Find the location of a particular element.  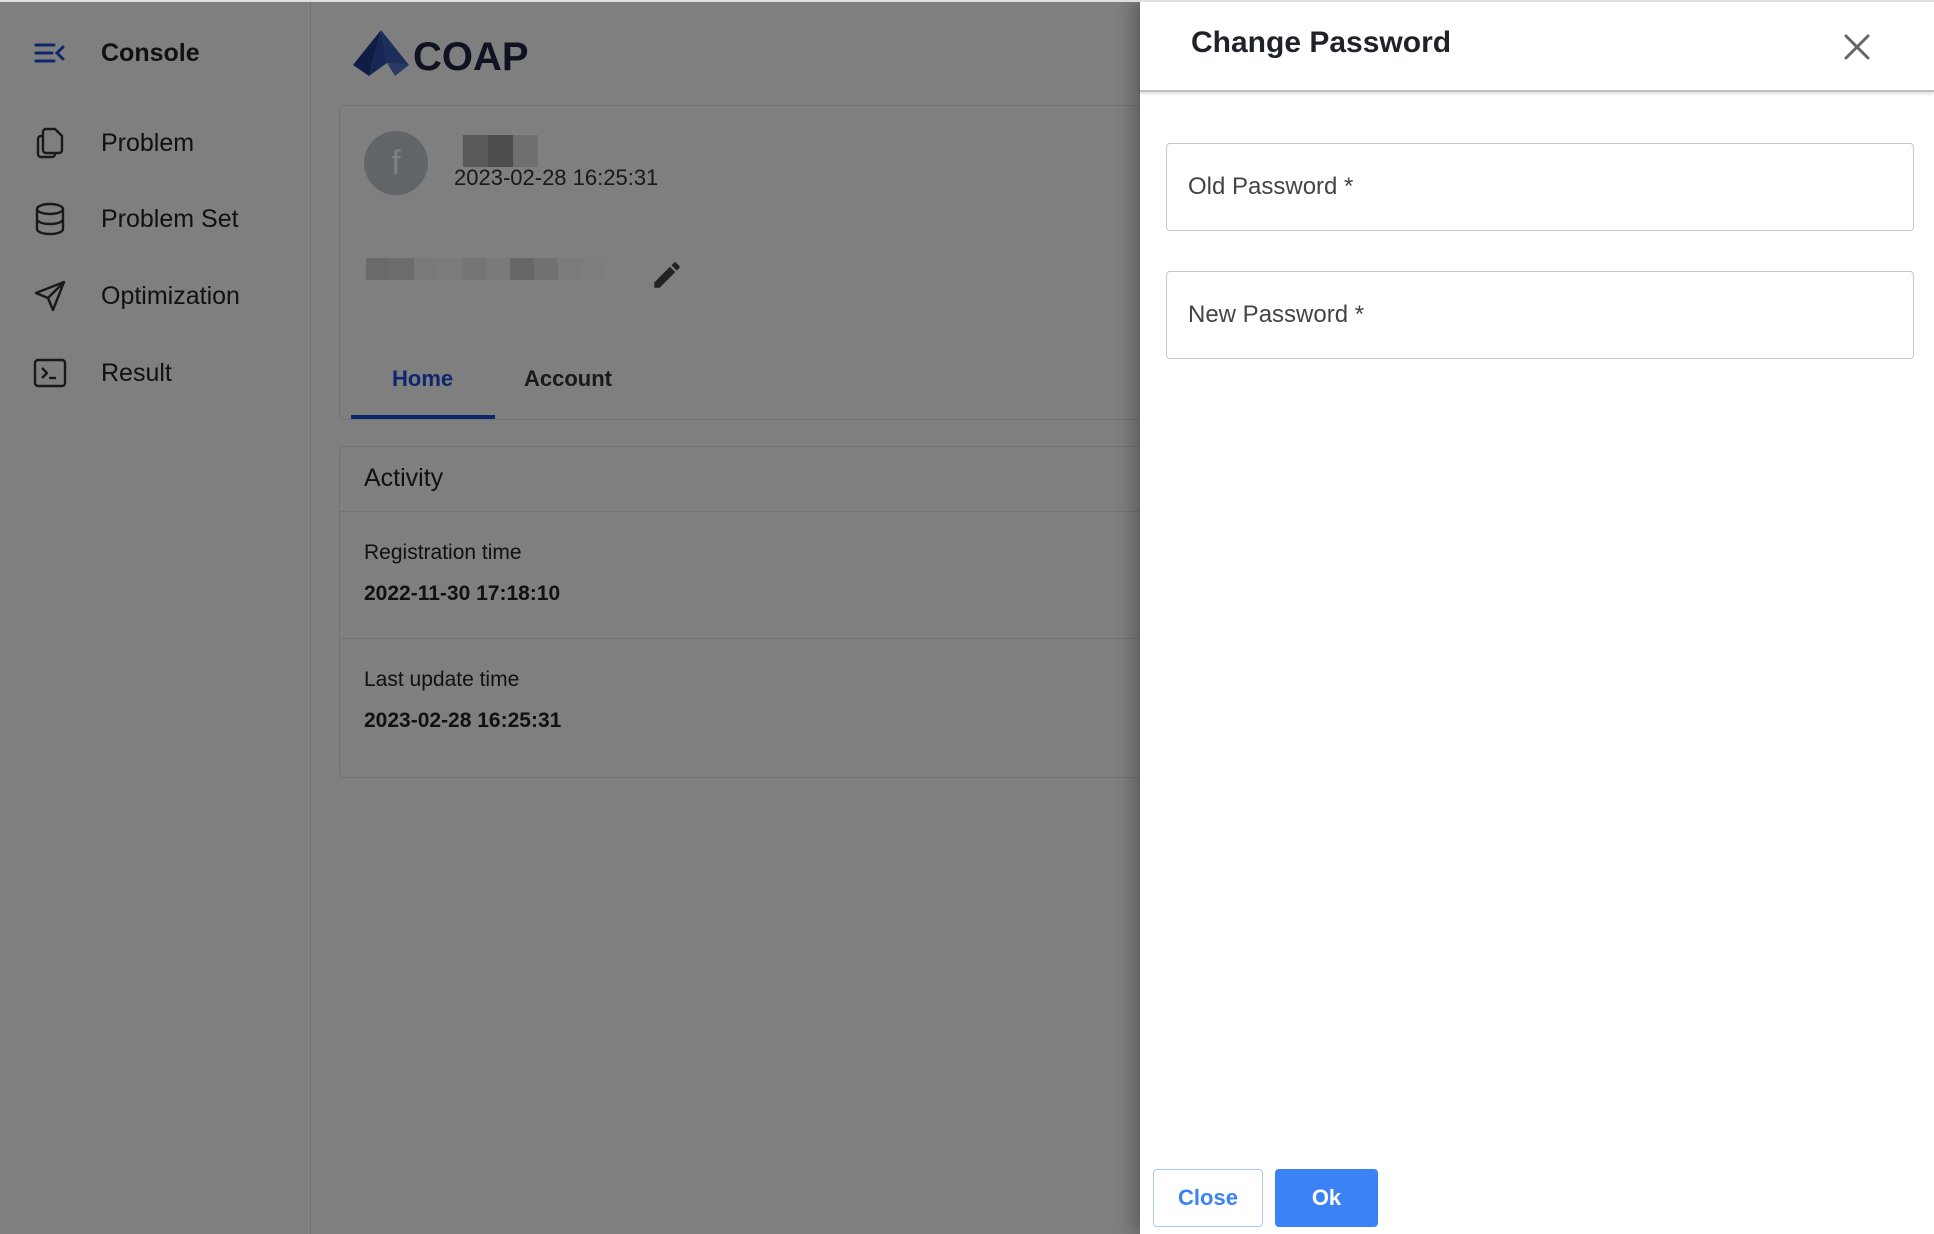

close-icon is located at coordinates (1857, 47).